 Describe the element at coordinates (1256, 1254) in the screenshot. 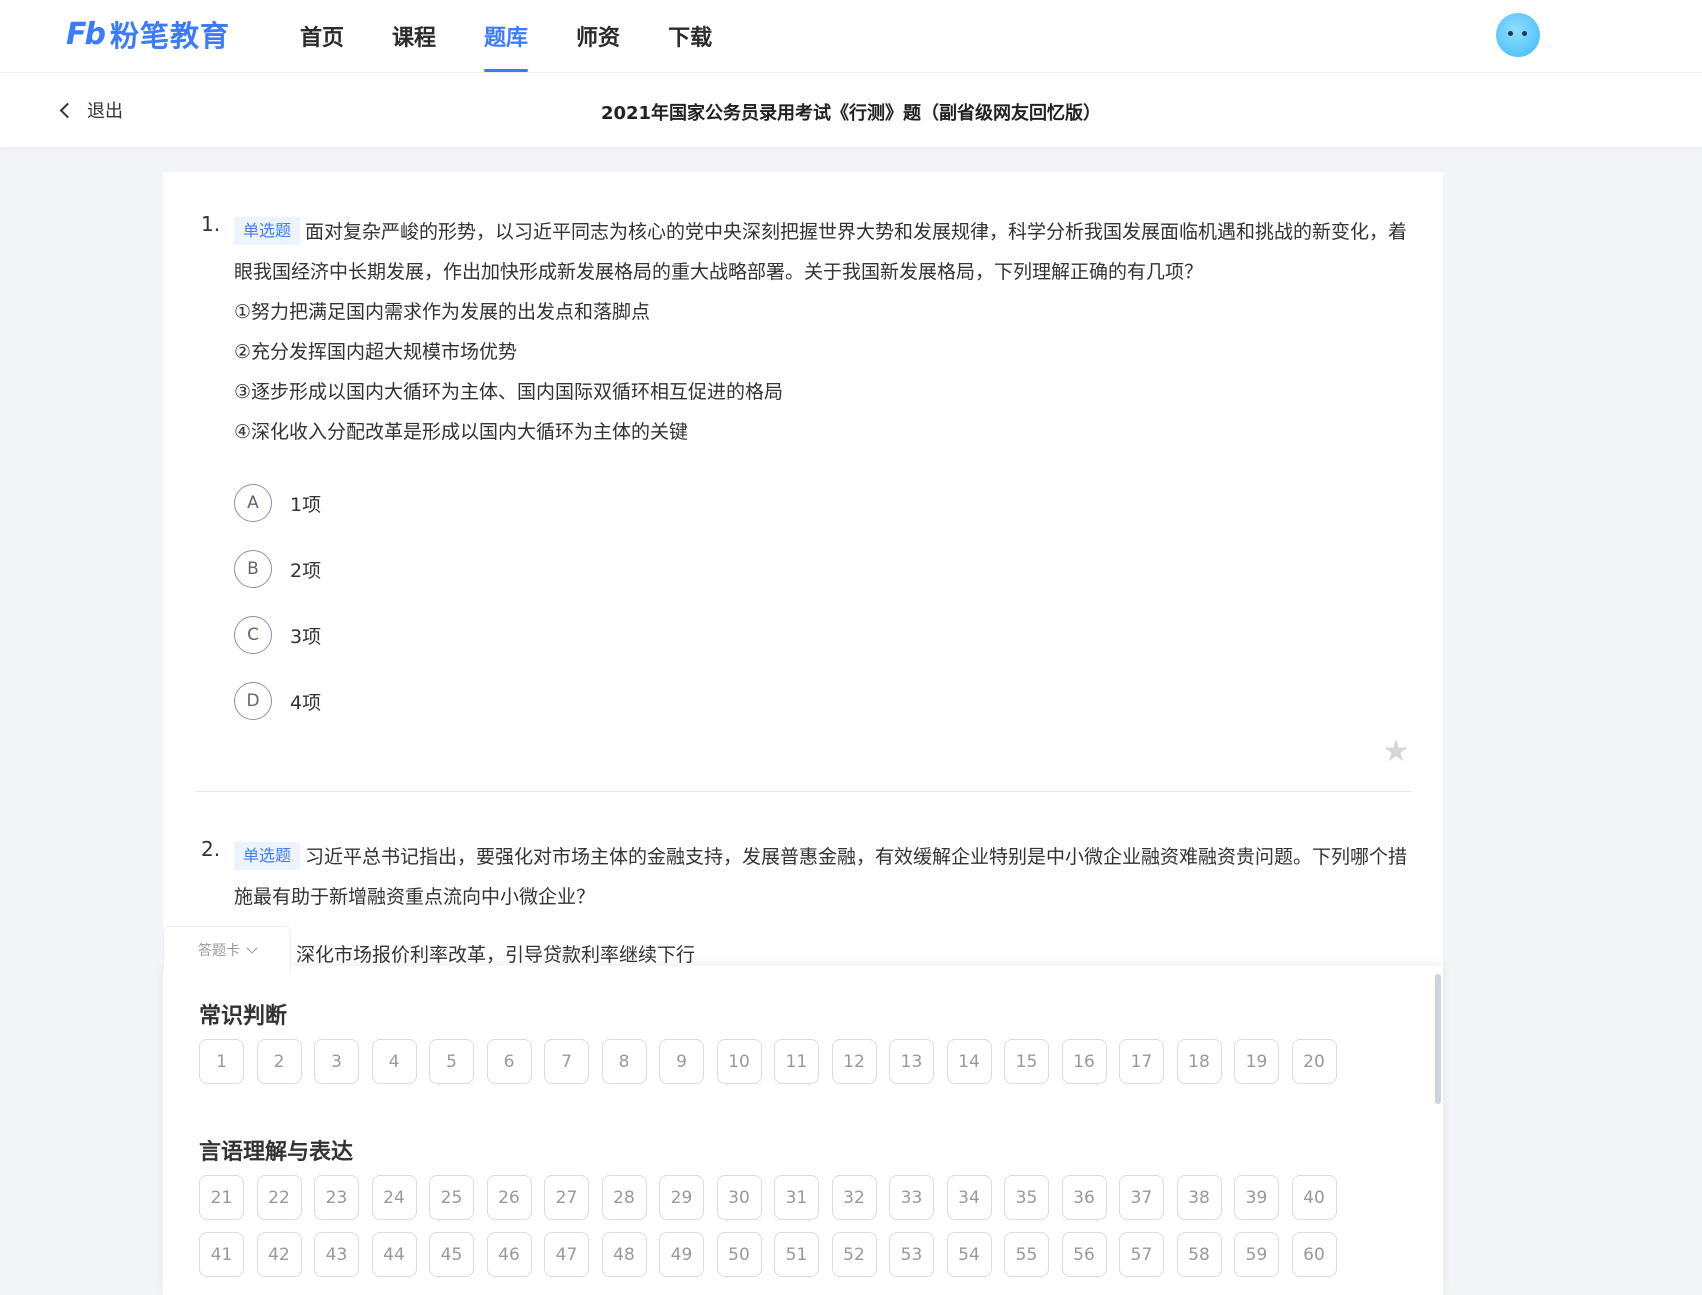

I see `question-number-button: 59` at that location.